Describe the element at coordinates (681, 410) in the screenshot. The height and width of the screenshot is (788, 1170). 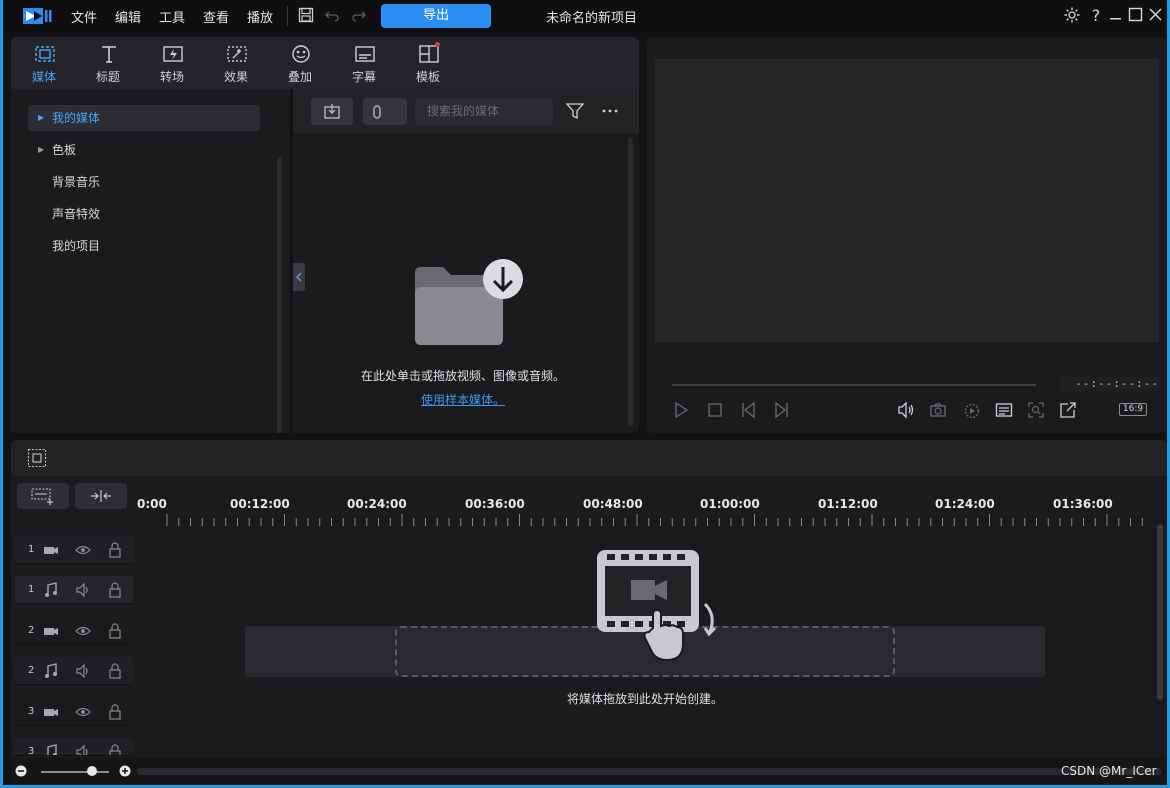
I see `play-icon` at that location.